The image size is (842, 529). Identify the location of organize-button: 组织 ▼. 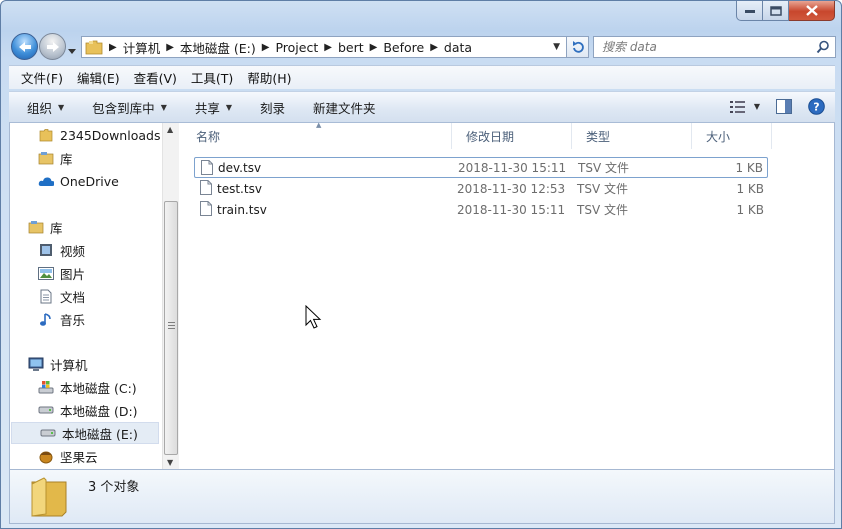
(45, 107).